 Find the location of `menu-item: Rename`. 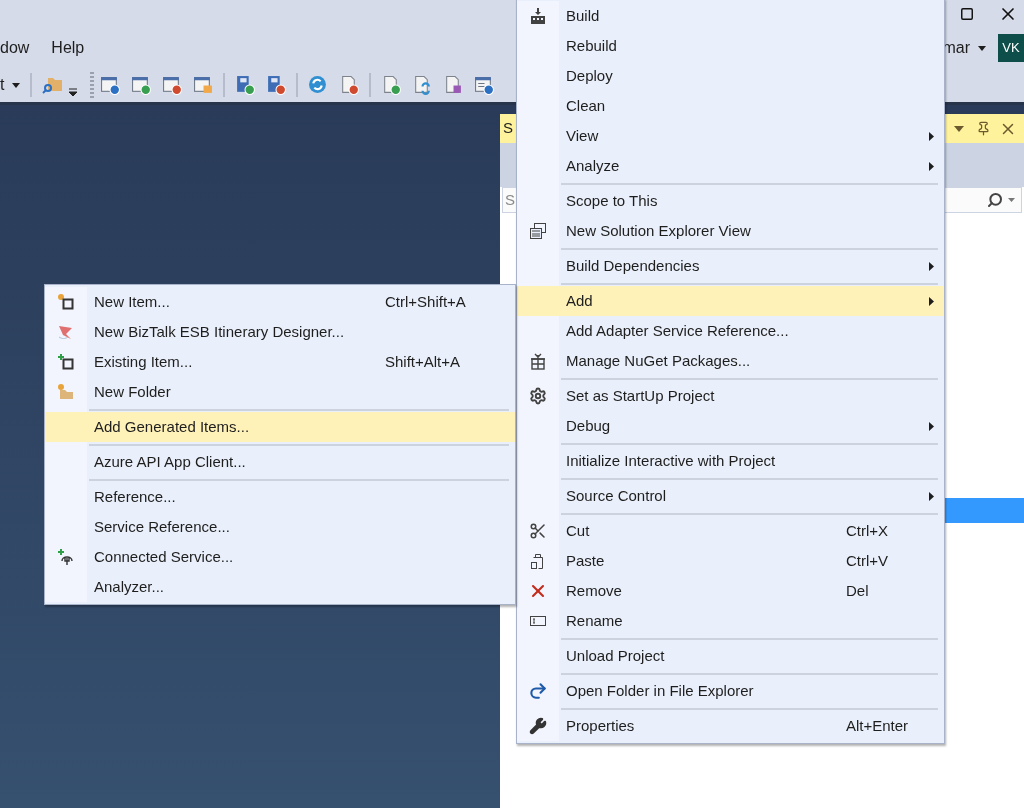

menu-item: Rename is located at coordinates (730, 621).